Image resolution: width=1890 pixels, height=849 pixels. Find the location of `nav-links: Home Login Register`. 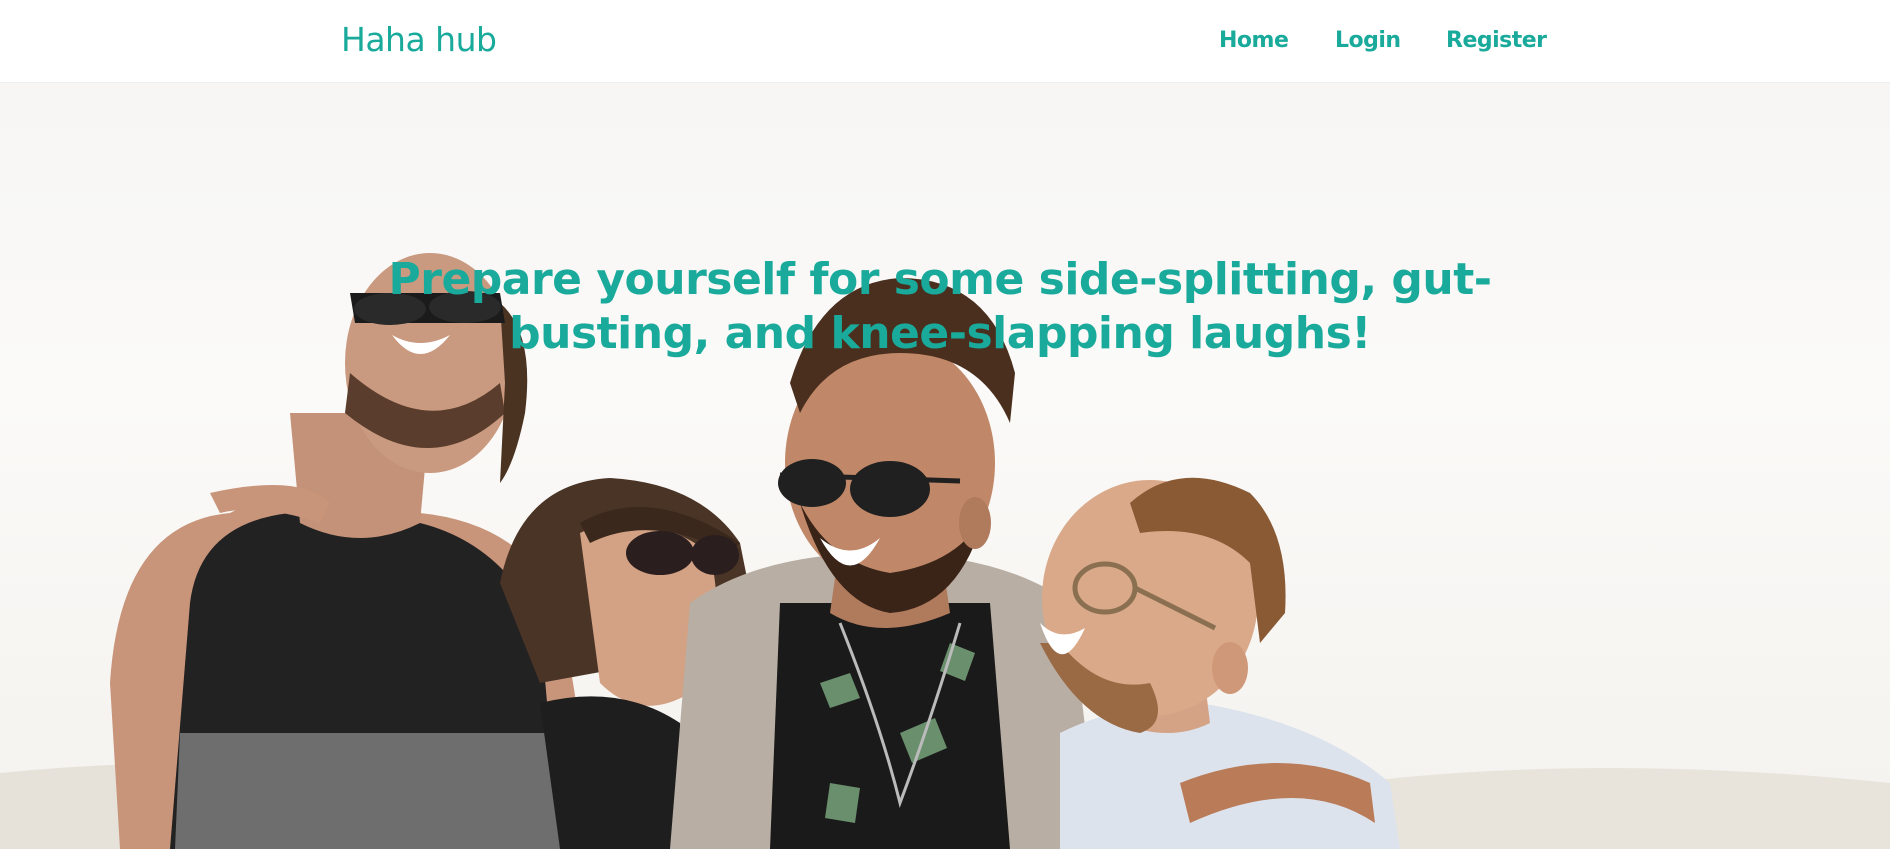

nav-links: Home Login Register is located at coordinates (945, 43).